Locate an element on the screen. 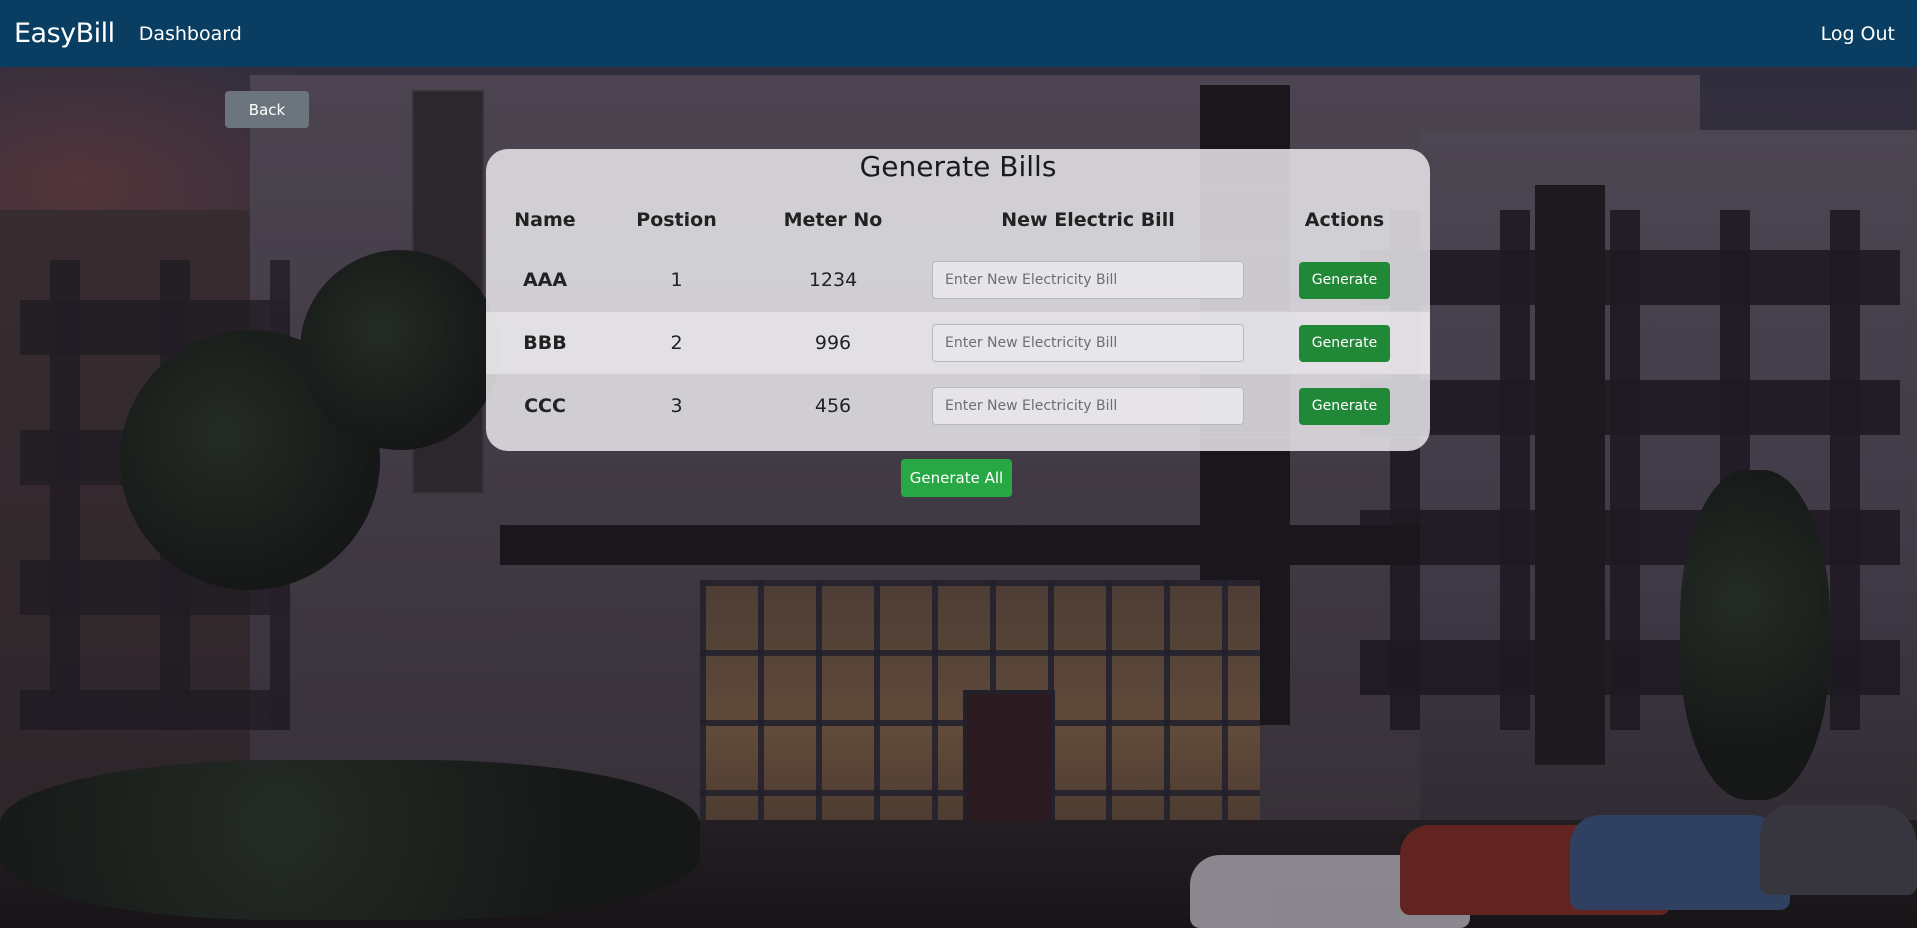 This screenshot has height=928, width=1917. column-header-position: Postion is located at coordinates (676, 220).